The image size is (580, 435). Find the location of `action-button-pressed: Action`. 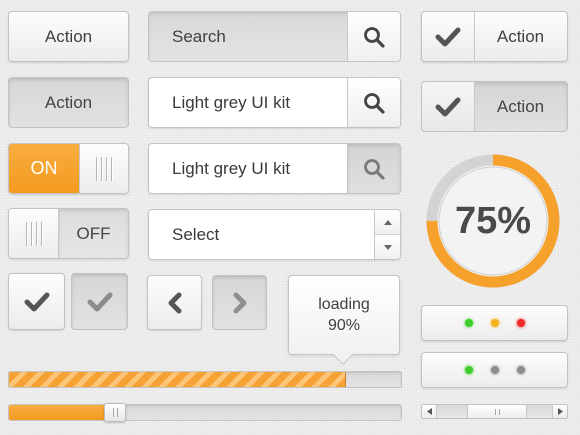

action-button-pressed: Action is located at coordinates (68, 102).